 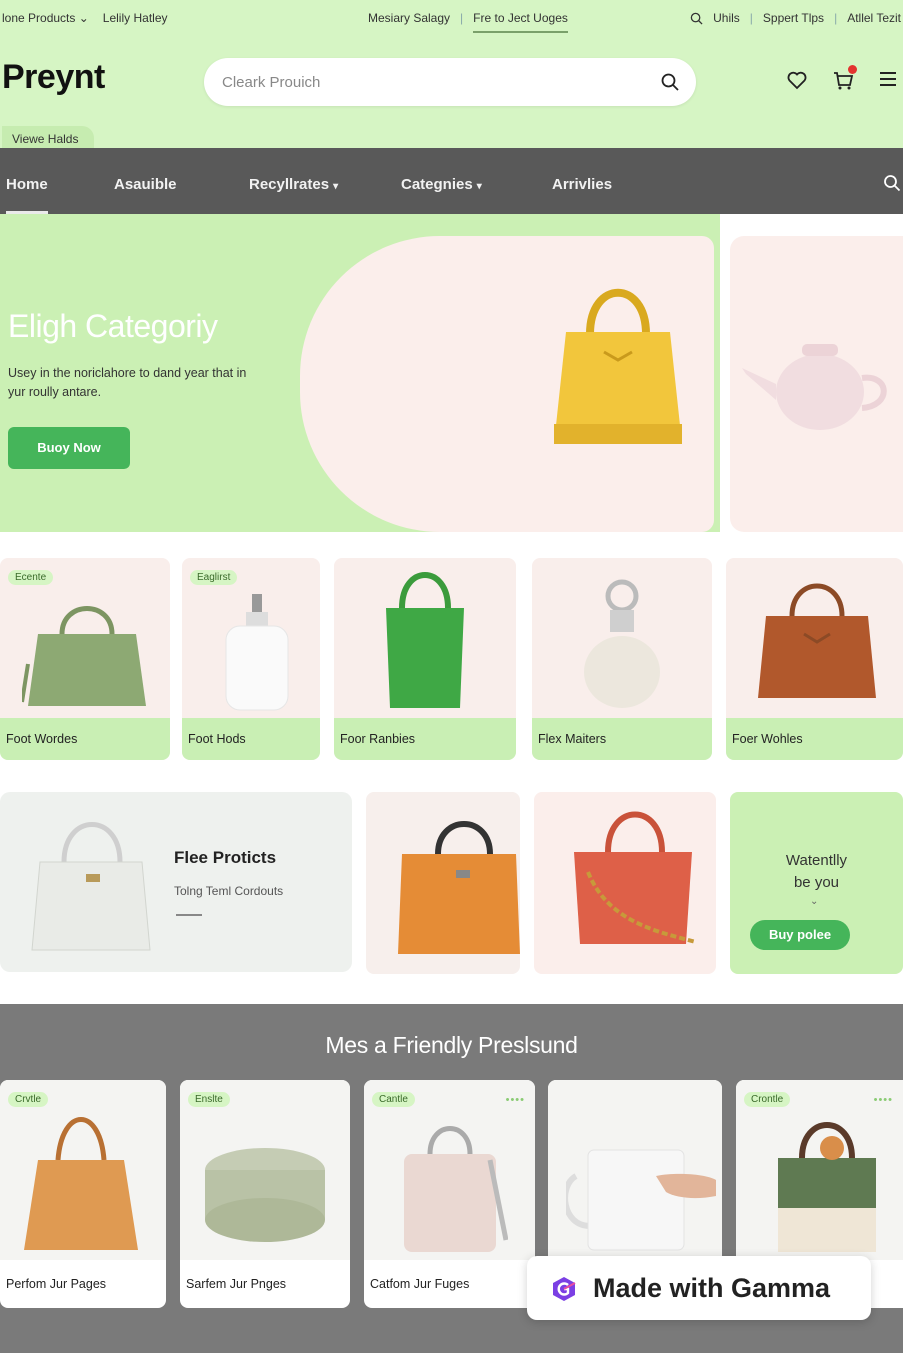 I want to click on nav-item-categories: Categnies ▾, so click(x=441, y=181).